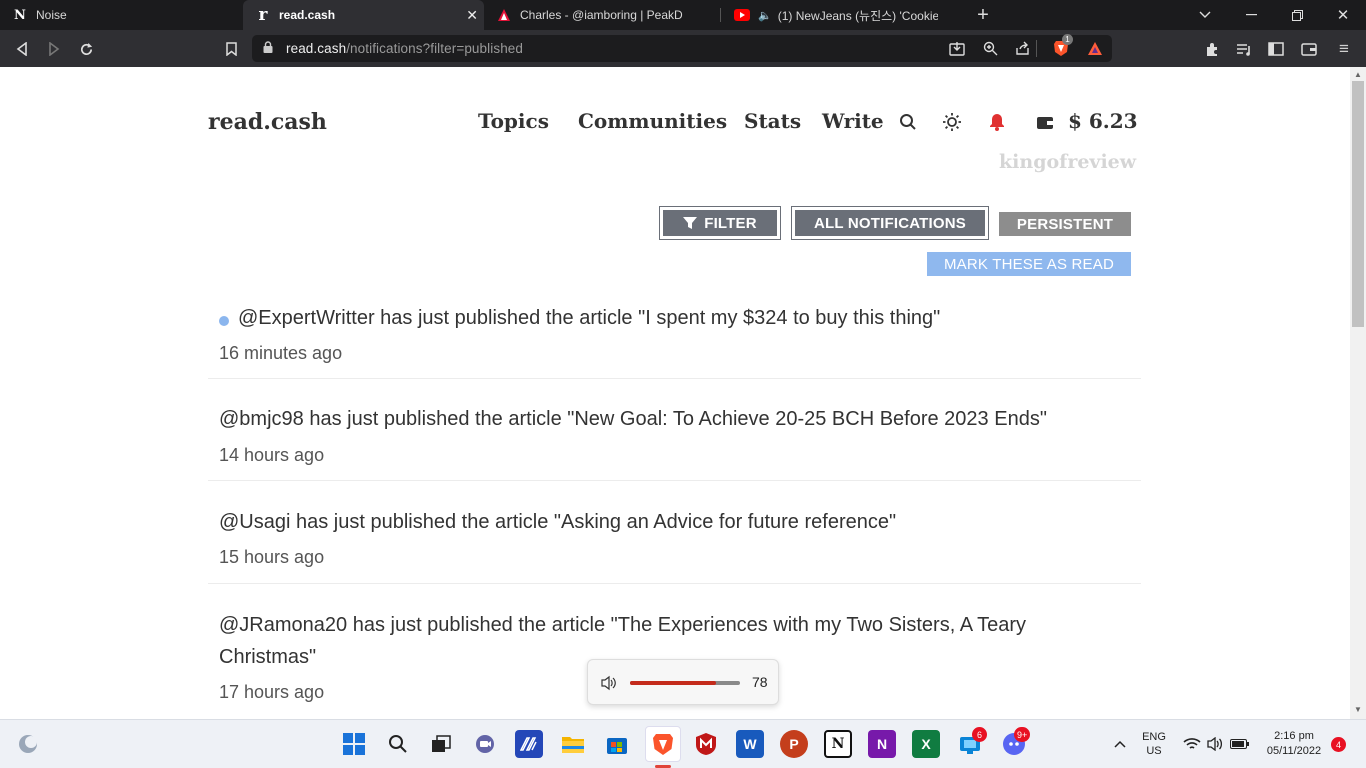  I want to click on notification-time: 15 hours ago, so click(272, 557).